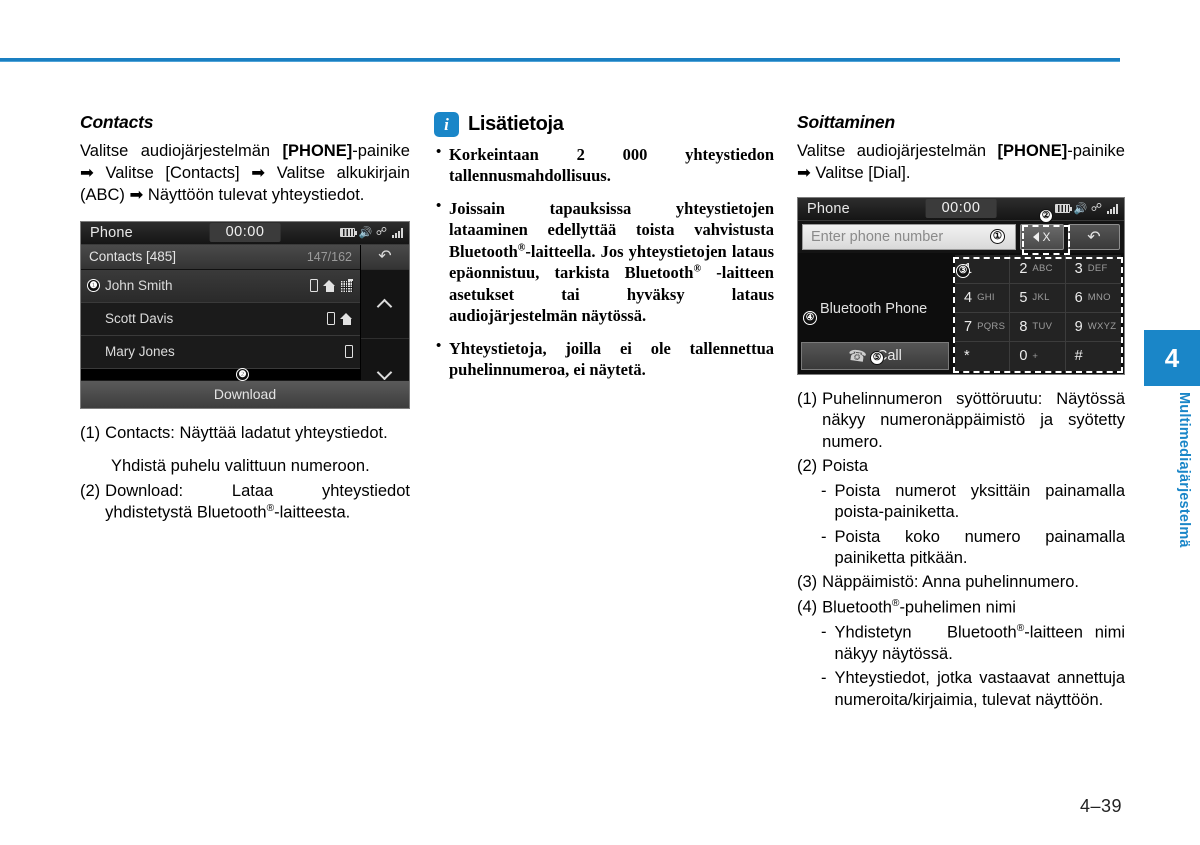  I want to click on key-digit: *, so click(967, 356).